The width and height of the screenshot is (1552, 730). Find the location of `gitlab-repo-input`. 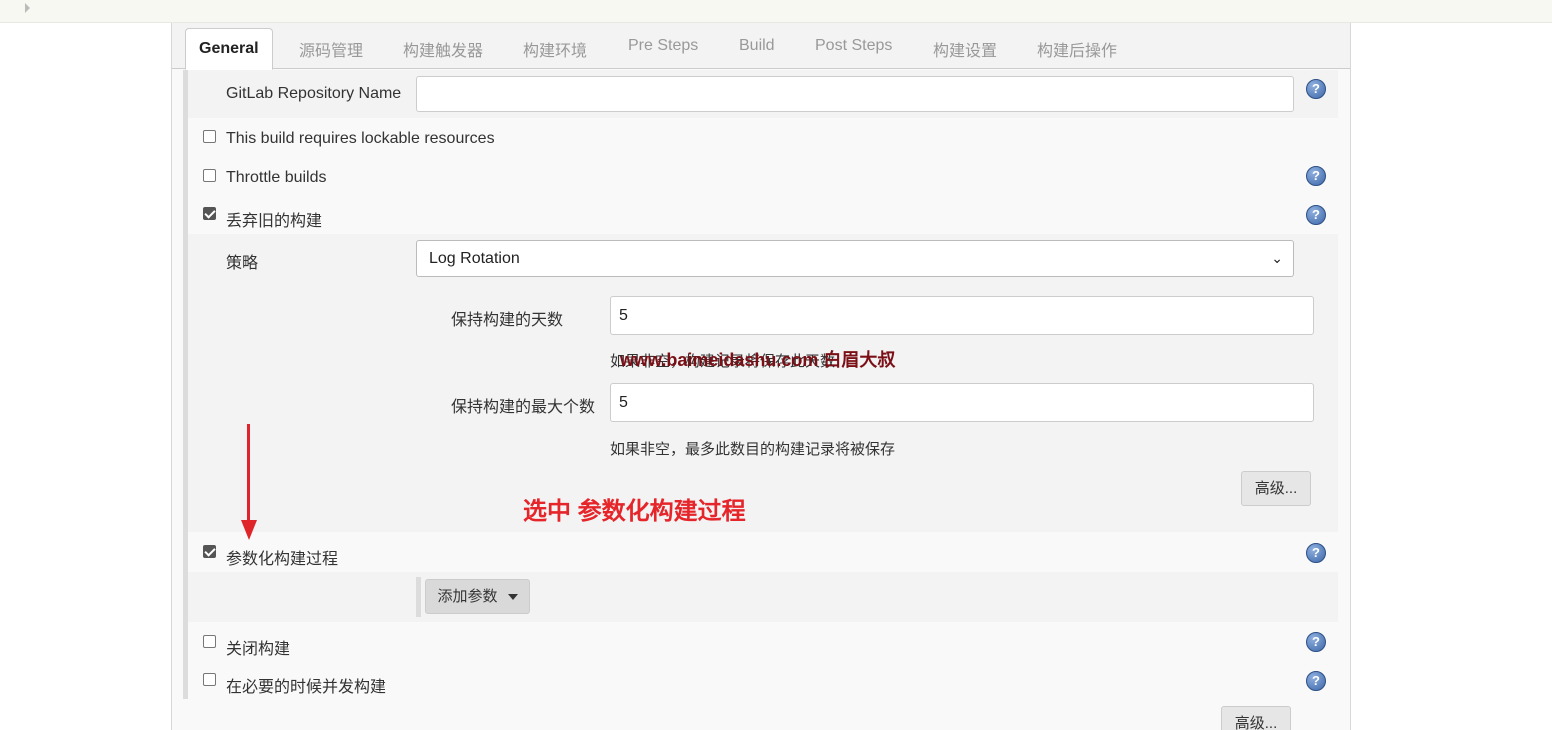

gitlab-repo-input is located at coordinates (855, 94).